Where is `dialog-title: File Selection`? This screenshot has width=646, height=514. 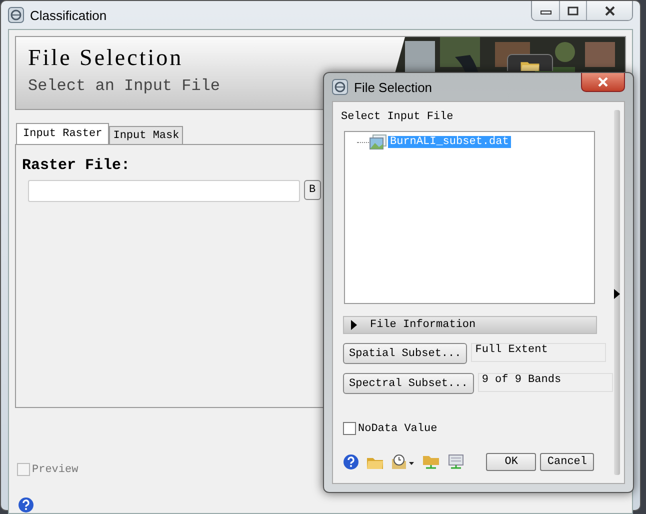
dialog-title: File Selection is located at coordinates (393, 87).